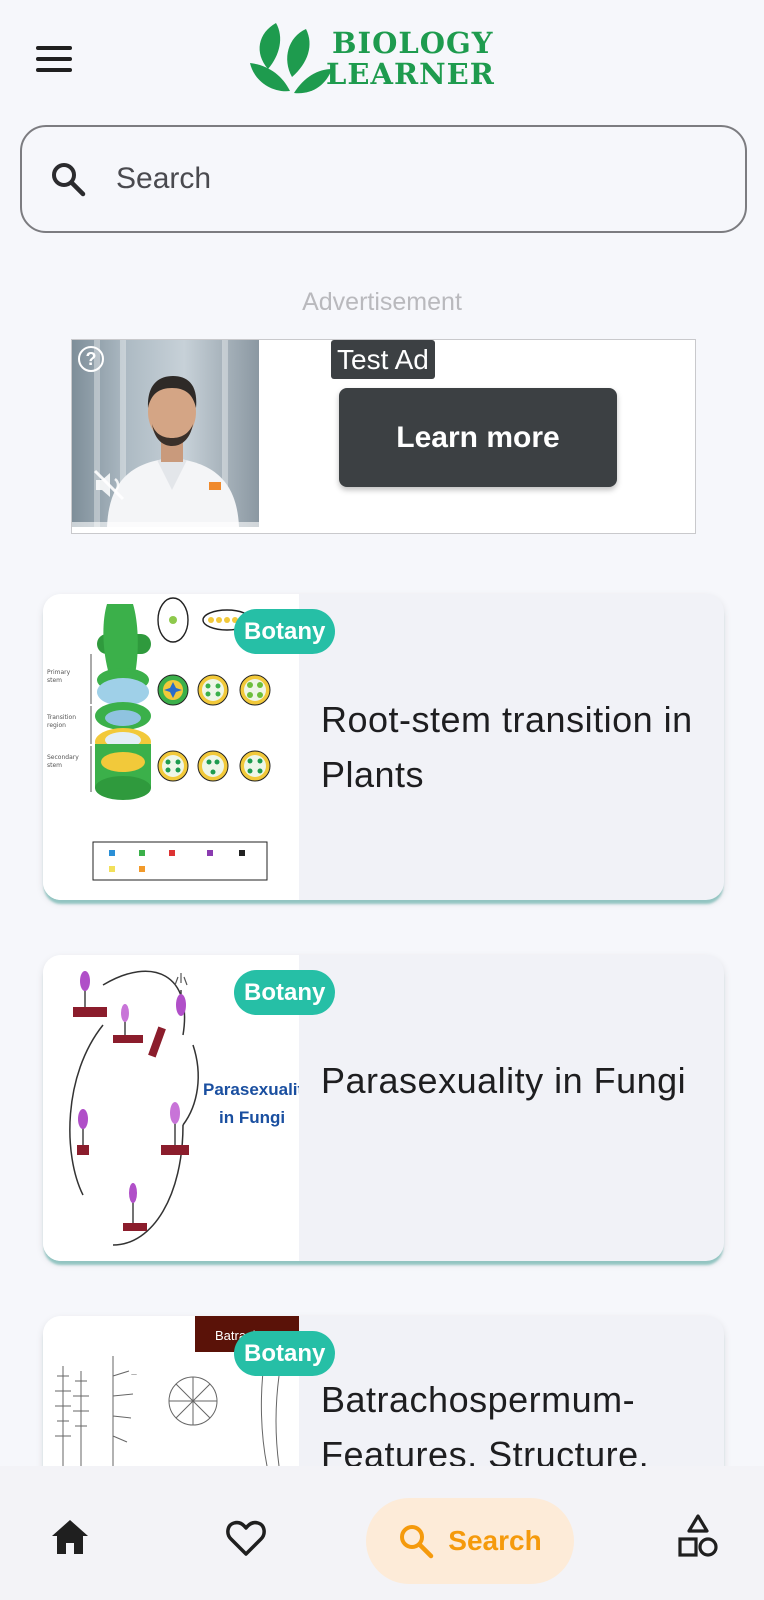  Describe the element at coordinates (413, 43) in the screenshot. I see `logo-line-1: BIOLOGY` at that location.